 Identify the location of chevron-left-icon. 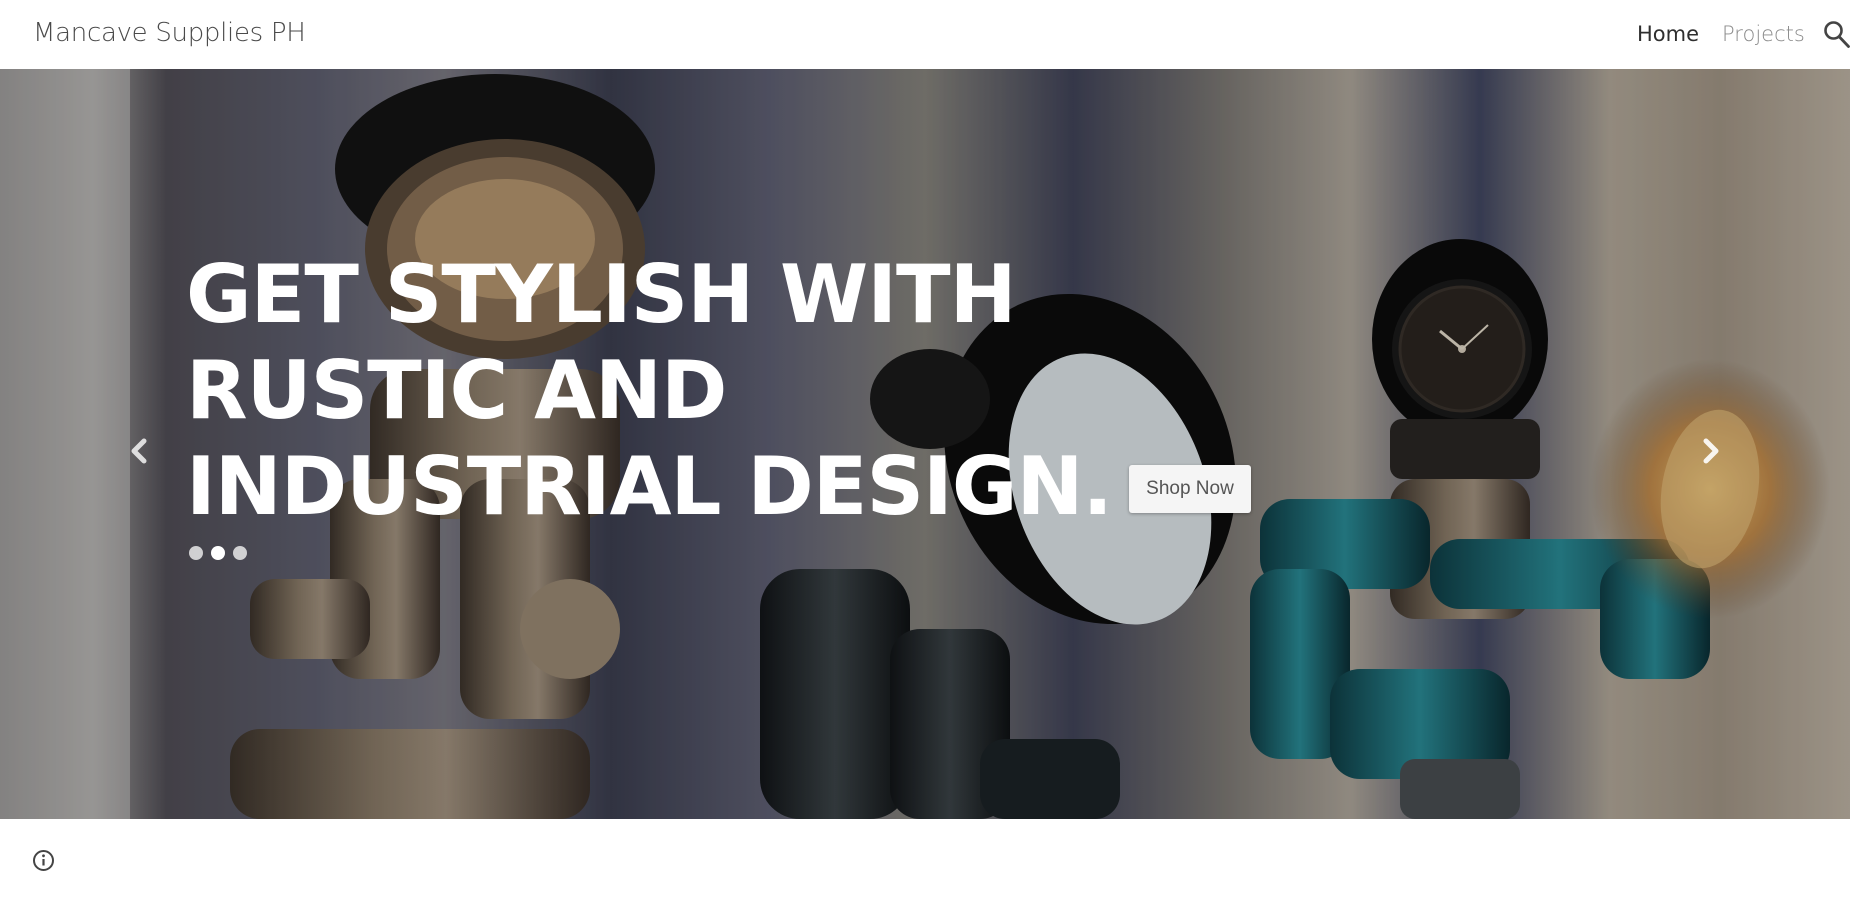
(139, 451).